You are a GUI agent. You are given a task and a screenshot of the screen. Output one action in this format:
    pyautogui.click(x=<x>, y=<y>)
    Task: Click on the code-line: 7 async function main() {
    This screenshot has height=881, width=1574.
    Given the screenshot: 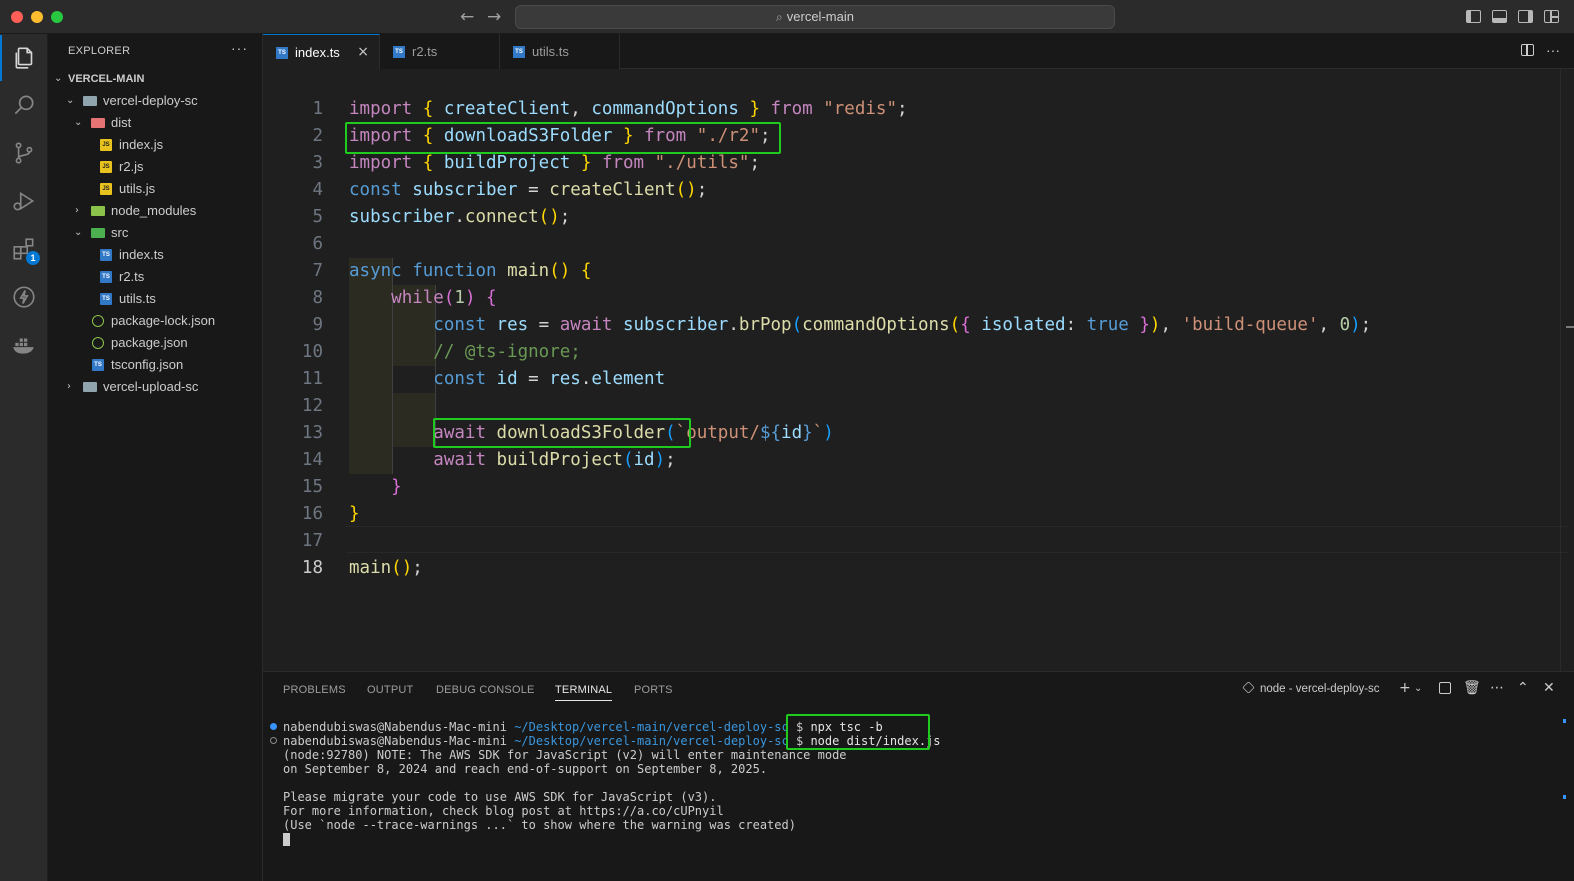 What is the action you would take?
    pyautogui.click(x=452, y=271)
    